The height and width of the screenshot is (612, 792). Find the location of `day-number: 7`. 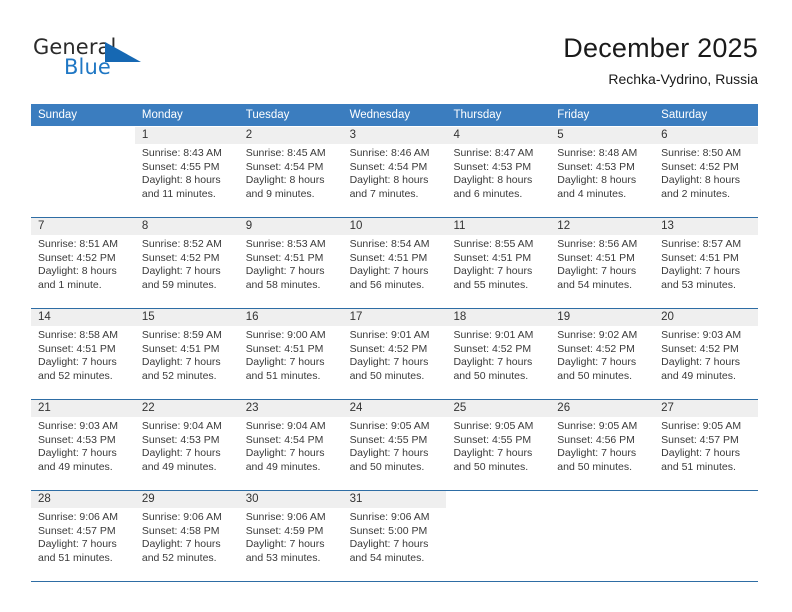

day-number: 7 is located at coordinates (83, 226).